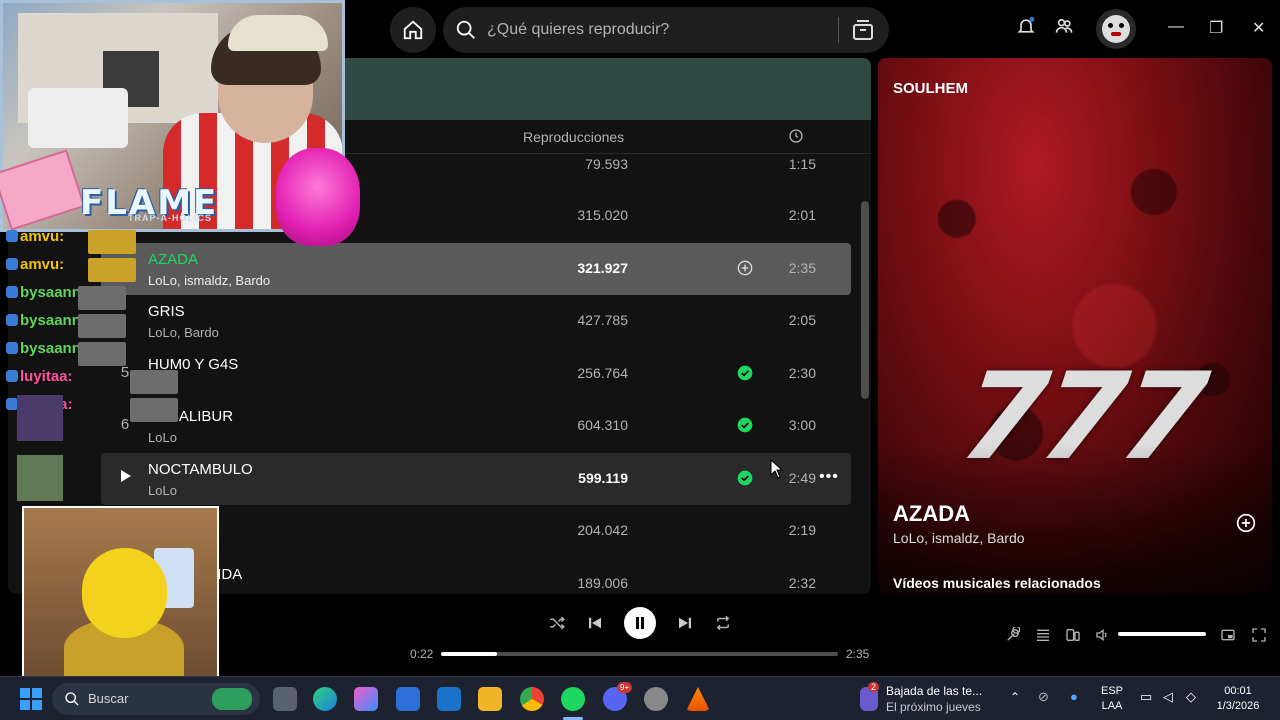  I want to click on search-highlight-icon, so click(232, 699).